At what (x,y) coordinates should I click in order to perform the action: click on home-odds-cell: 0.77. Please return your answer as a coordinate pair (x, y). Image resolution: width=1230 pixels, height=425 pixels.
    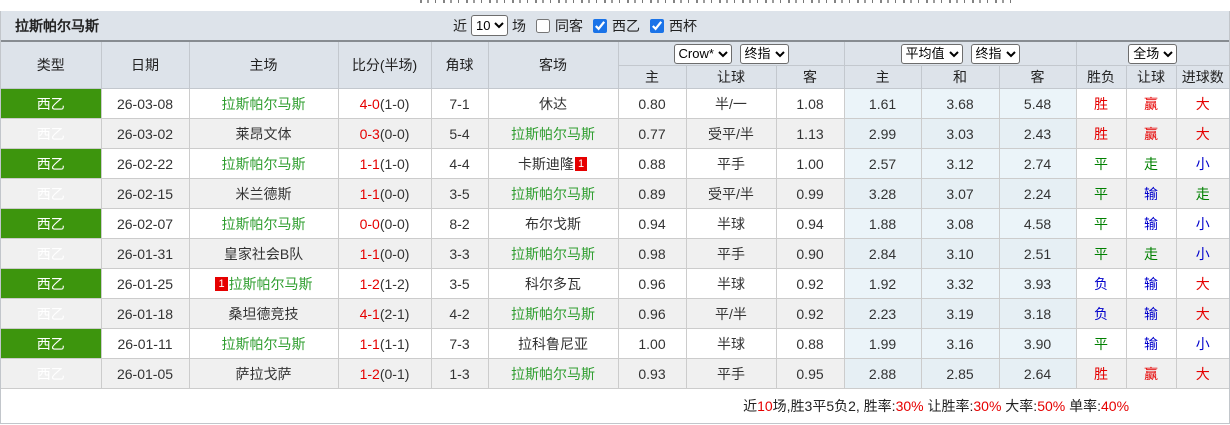
    Looking at the image, I should click on (652, 133).